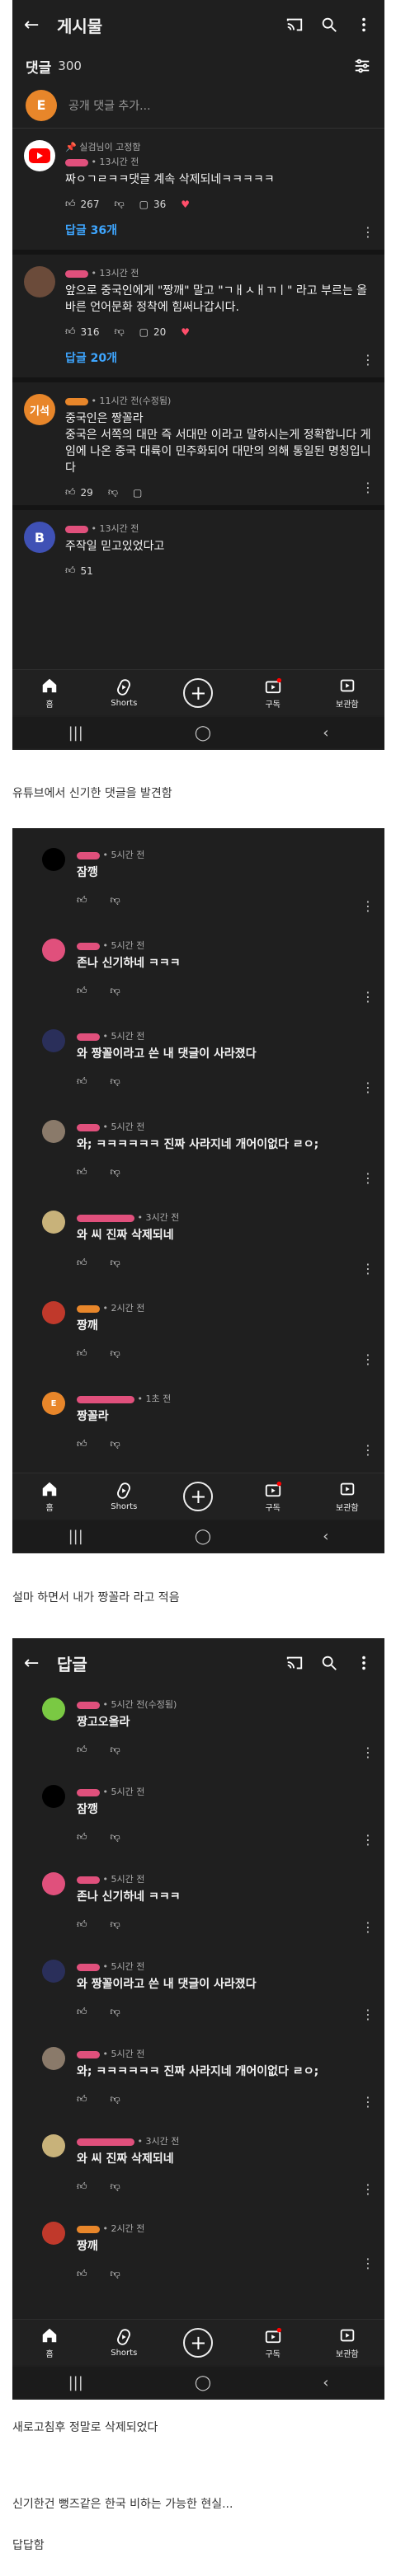 The image size is (396, 2576). I want to click on redacted-name, so click(88, 1308).